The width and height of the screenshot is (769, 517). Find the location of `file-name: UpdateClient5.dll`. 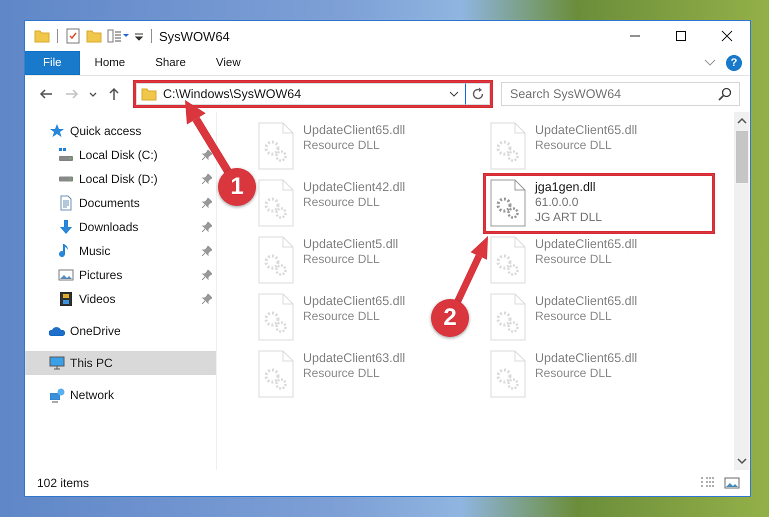

file-name: UpdateClient5.dll is located at coordinates (350, 244).